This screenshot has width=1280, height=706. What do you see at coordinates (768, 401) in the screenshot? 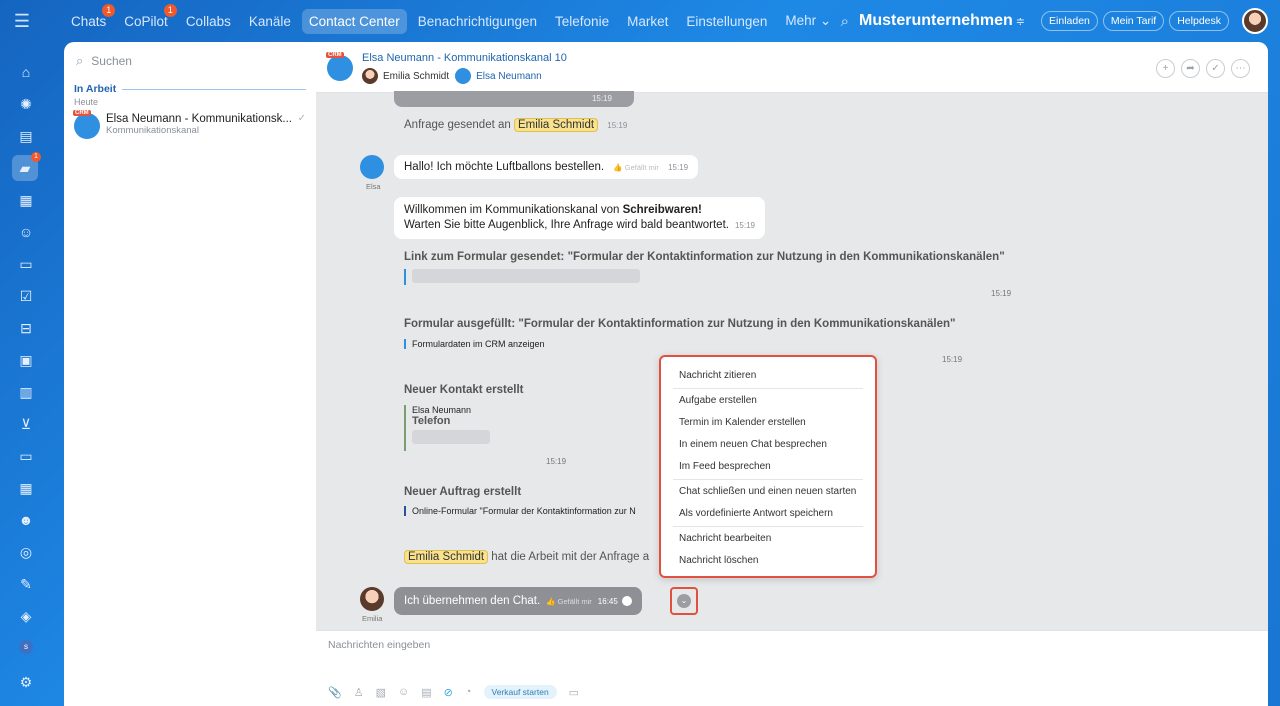
I see `menu-create-task: Aufgabe erstellen` at bounding box center [768, 401].